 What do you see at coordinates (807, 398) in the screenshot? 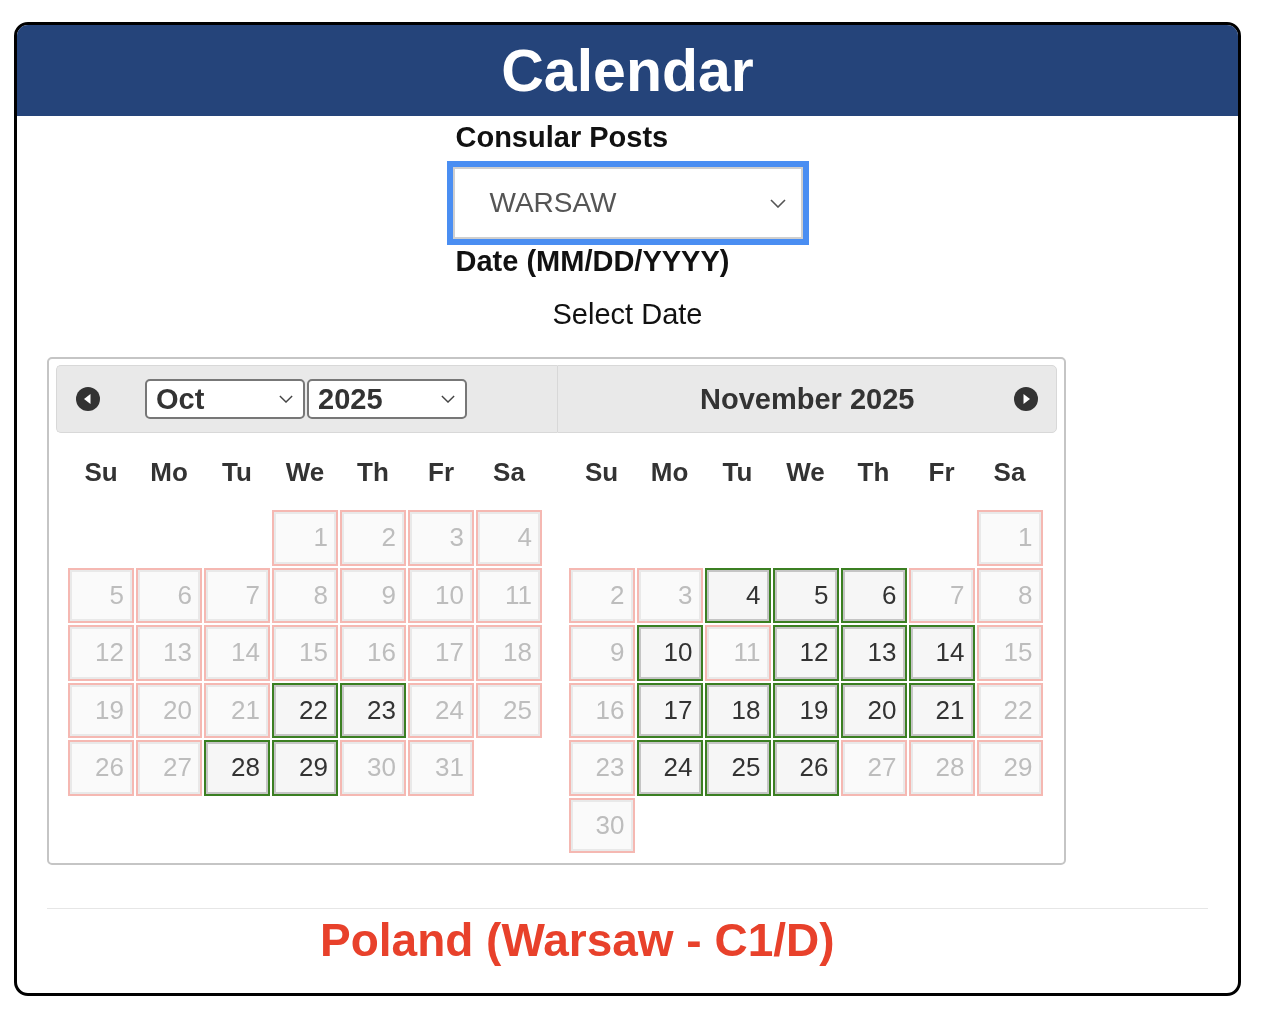
I see `month-title: November 2025` at bounding box center [807, 398].